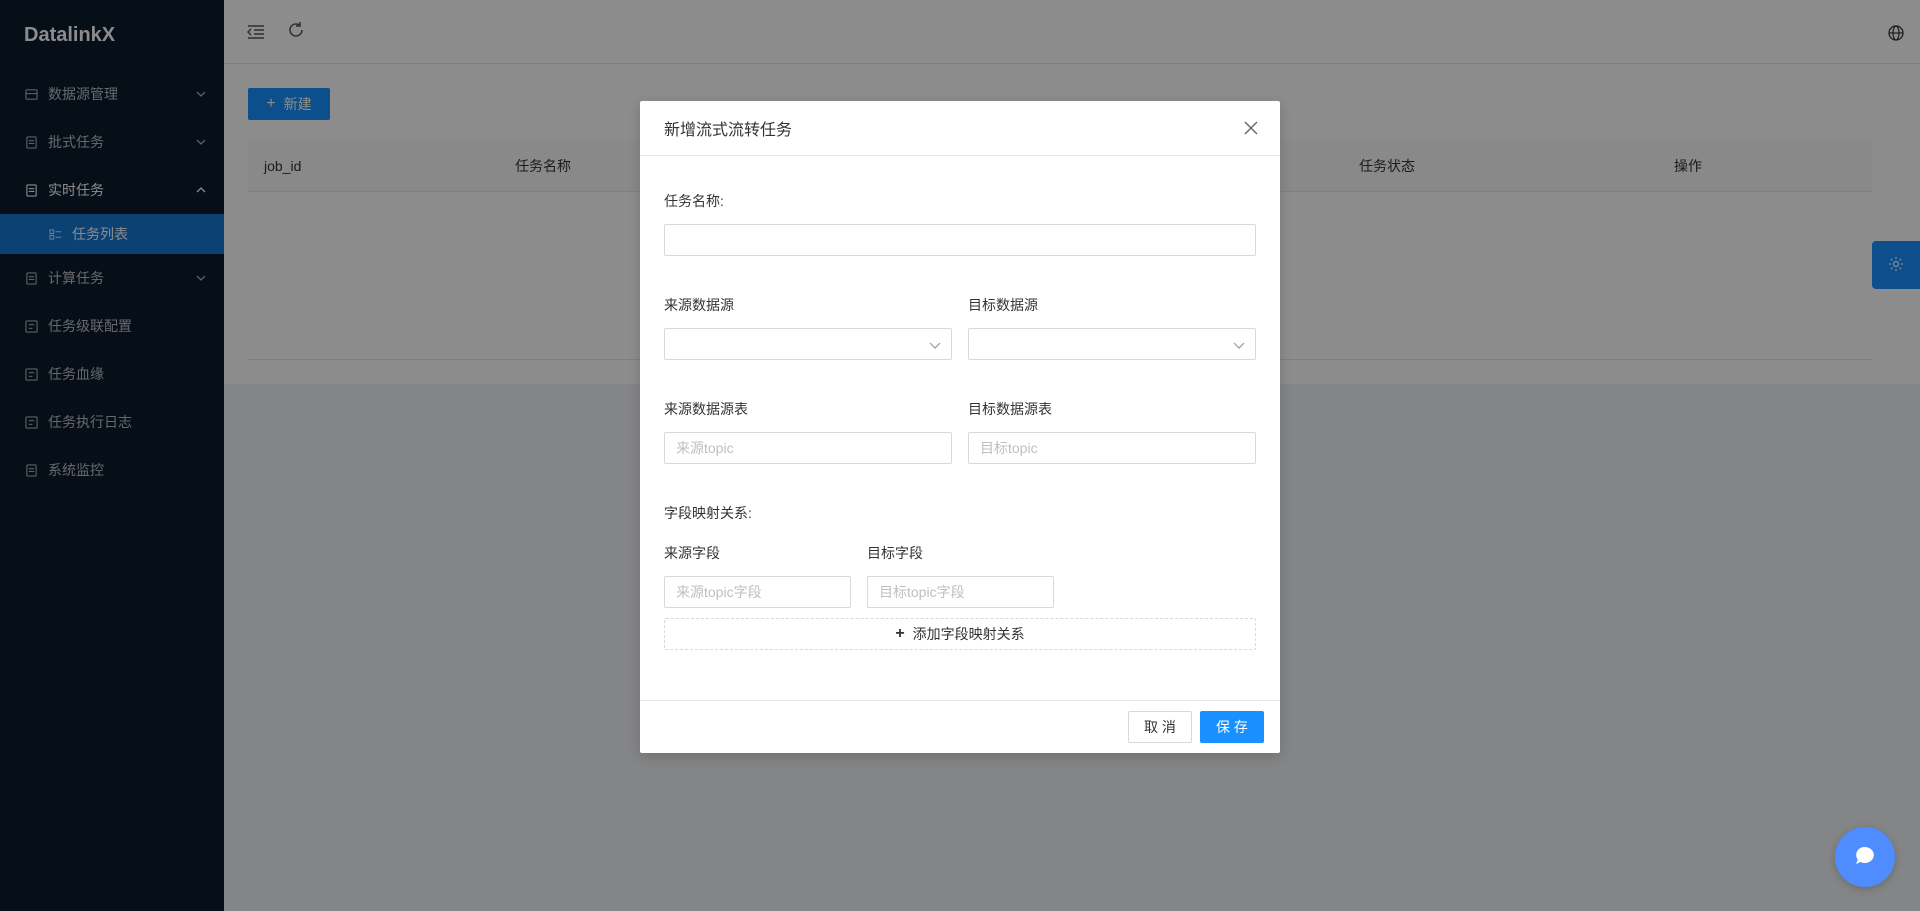 Image resolution: width=1920 pixels, height=911 pixels. Describe the element at coordinates (808, 448) in the screenshot. I see `source-topic-input: 来源topic` at that location.